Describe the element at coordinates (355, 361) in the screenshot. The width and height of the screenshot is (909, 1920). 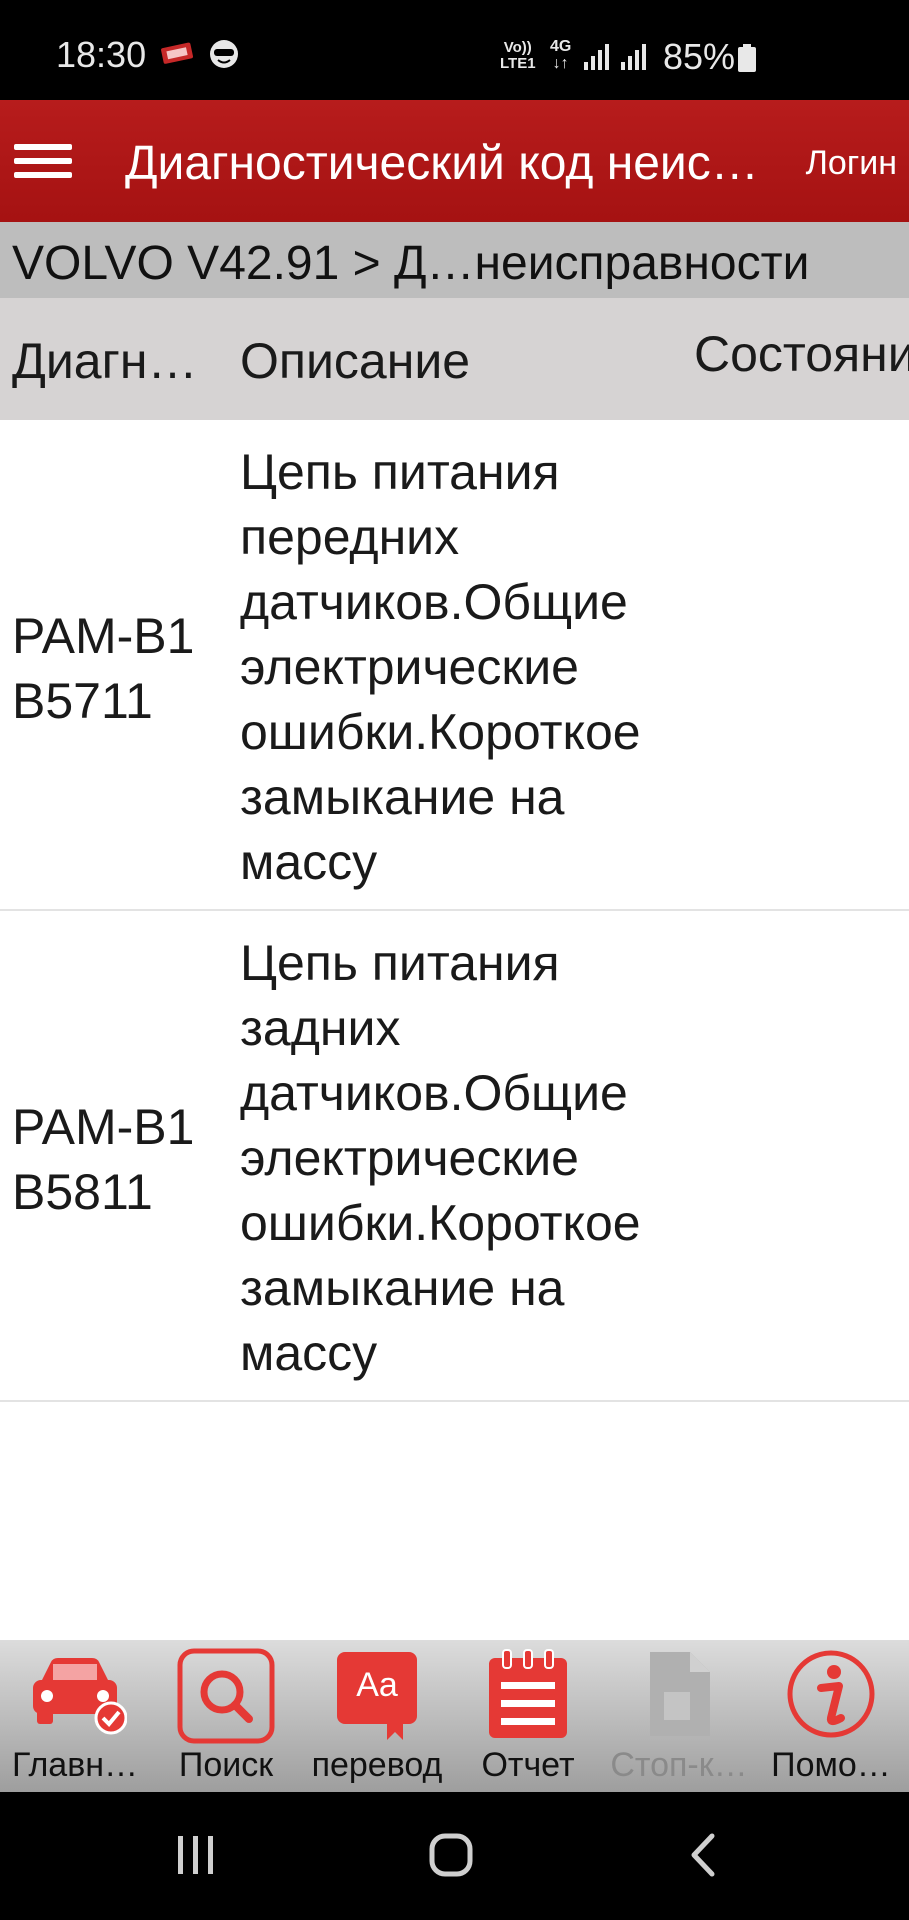
I see `column-header-description: Описание` at that location.